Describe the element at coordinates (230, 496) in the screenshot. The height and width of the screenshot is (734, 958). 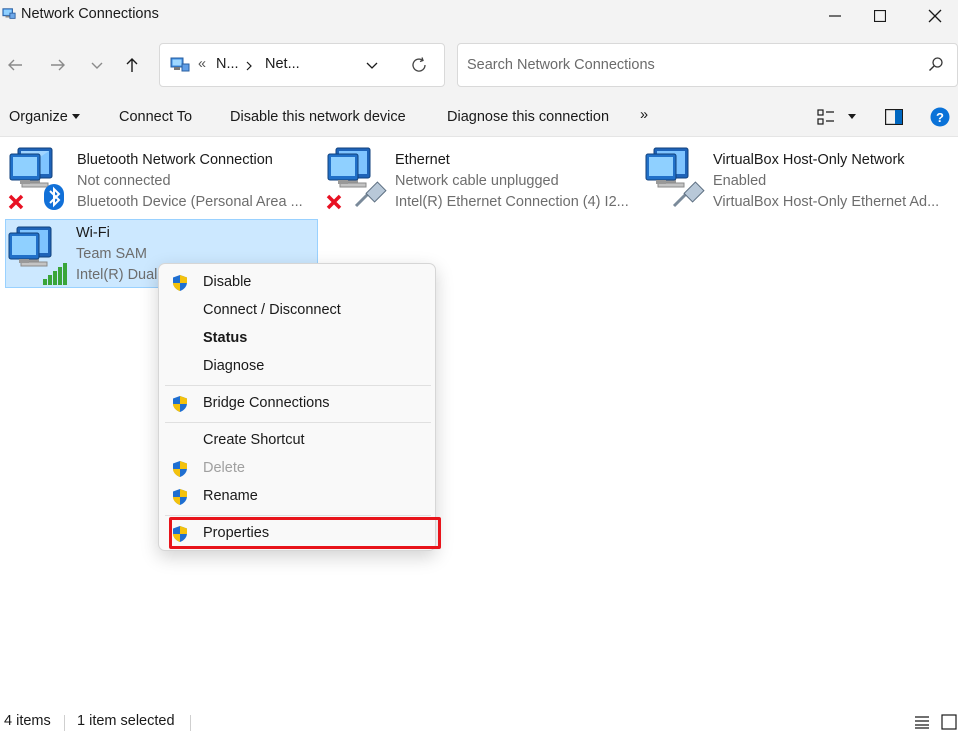
I see `menu-item-label: Rename` at that location.